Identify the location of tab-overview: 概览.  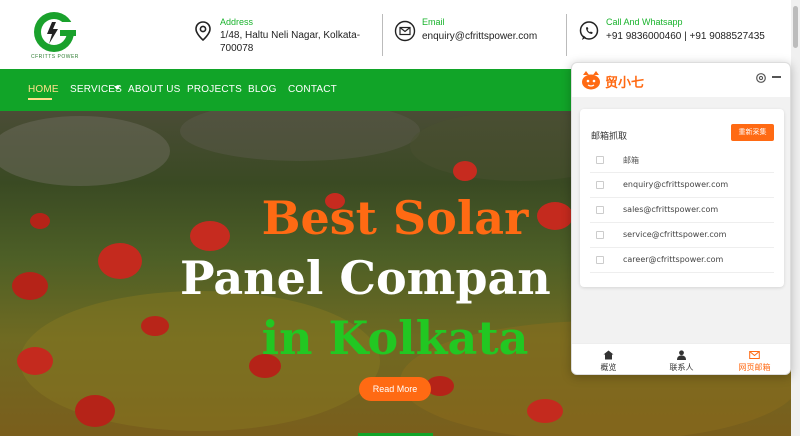
(608, 359).